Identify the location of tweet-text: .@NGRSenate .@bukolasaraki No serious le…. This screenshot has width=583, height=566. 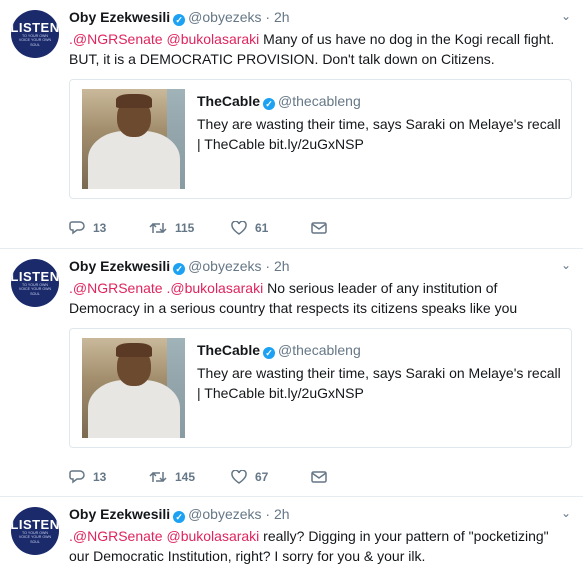
(319, 298).